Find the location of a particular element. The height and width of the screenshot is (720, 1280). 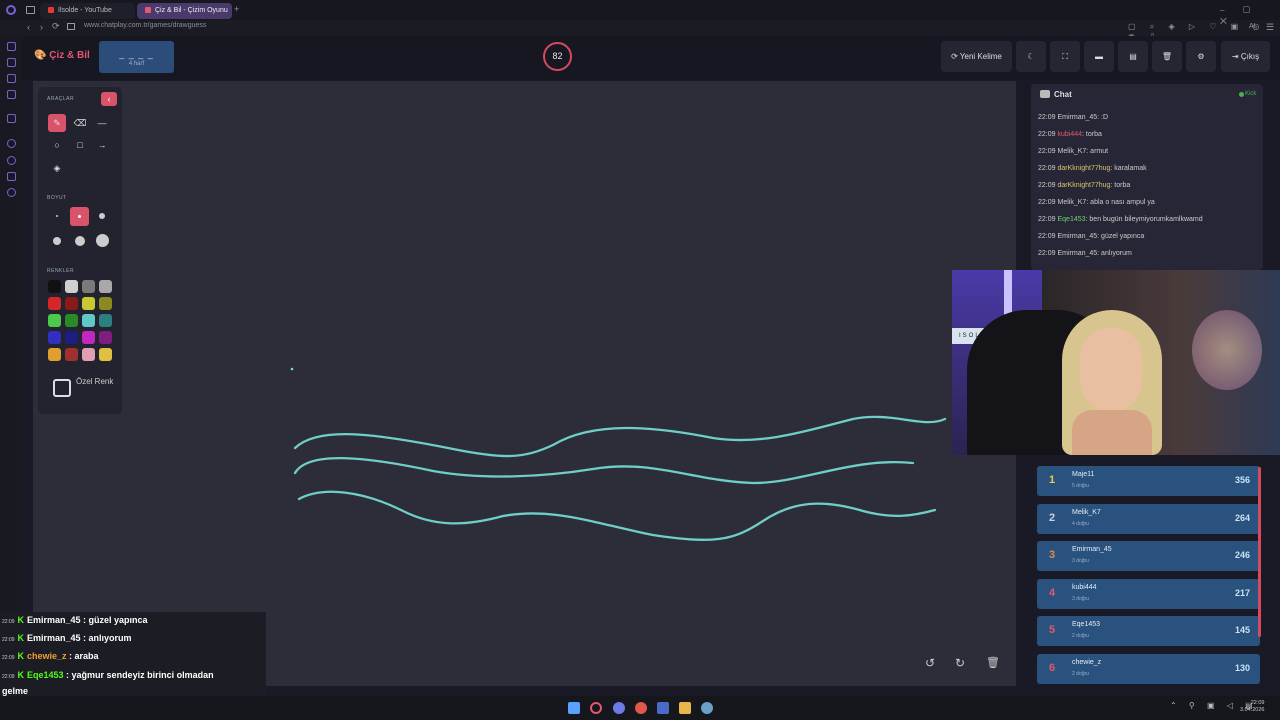

opera-logo-icon is located at coordinates (11, 10).